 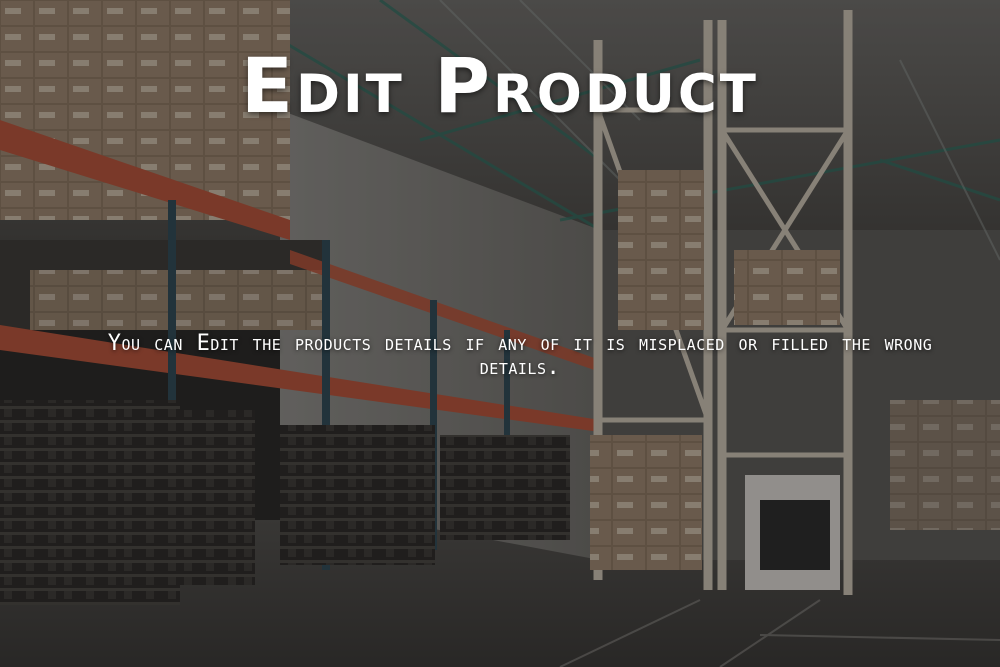 I want to click on page-title: Edit Product, so click(x=500, y=85).